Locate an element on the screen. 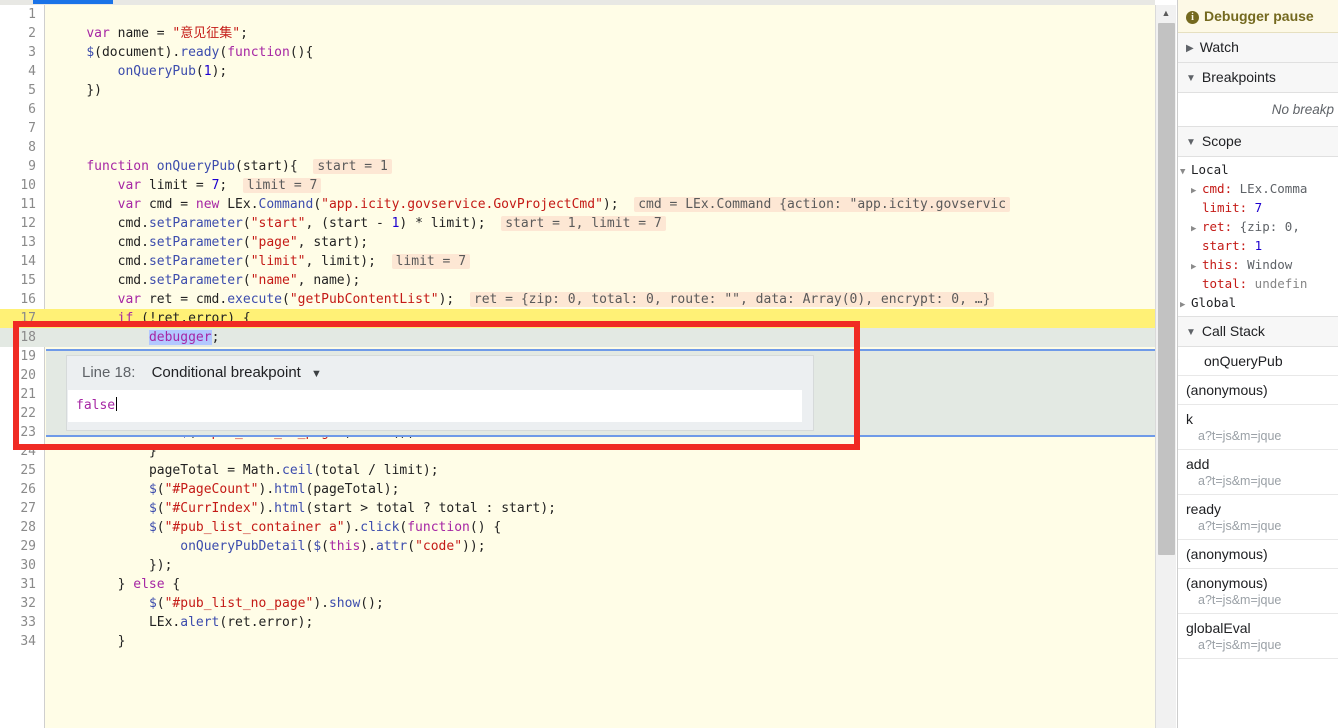 The height and width of the screenshot is (728, 1338). line-number: 23 is located at coordinates (18, 432).